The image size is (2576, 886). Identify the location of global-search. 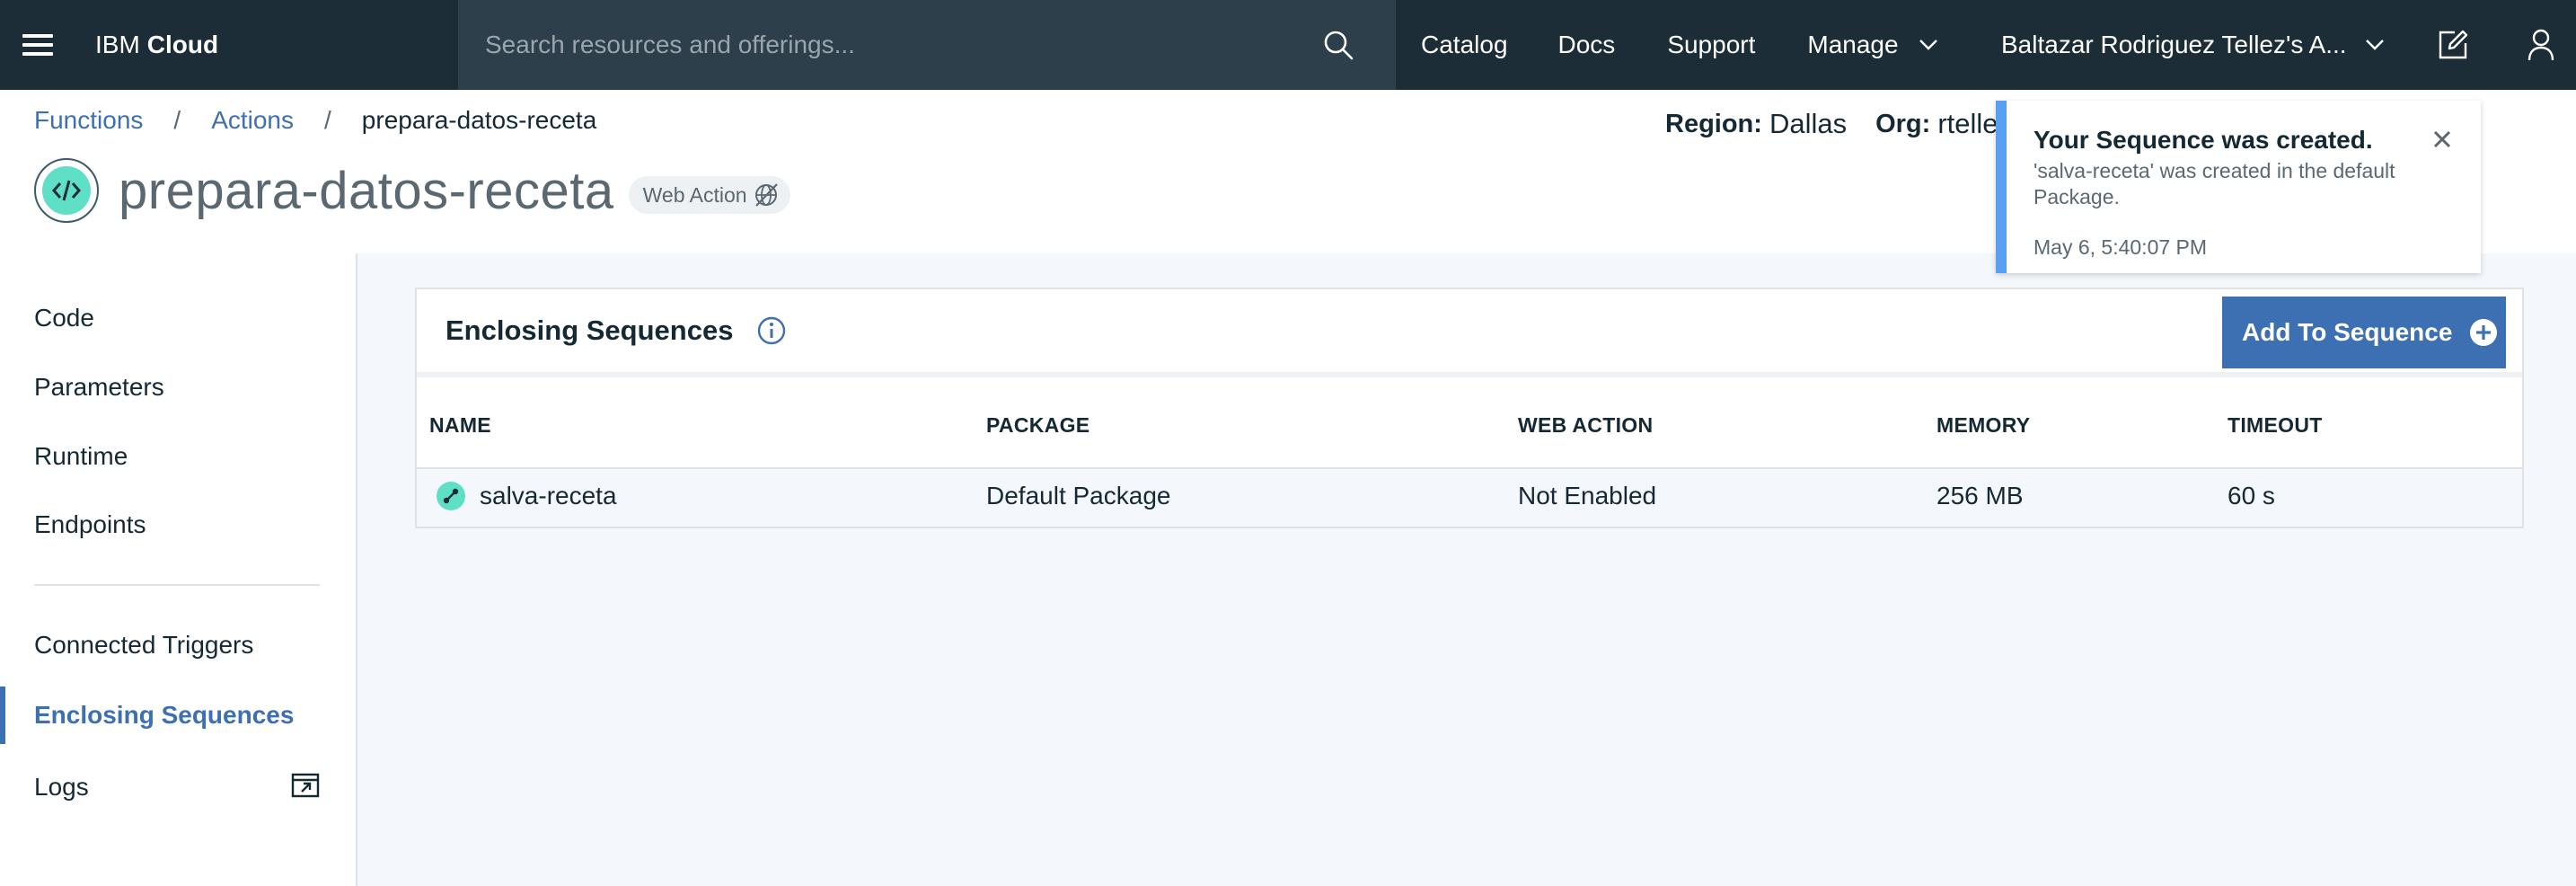
(927, 45).